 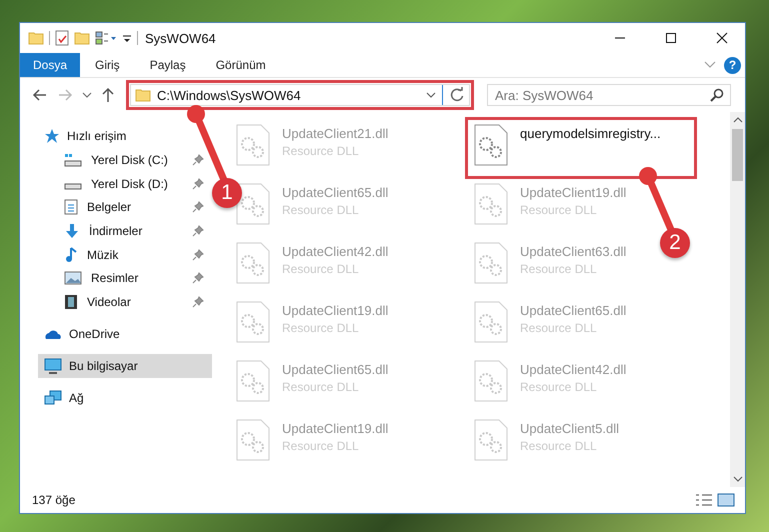 I want to click on sidebar-item: Belgeler, so click(x=125, y=207).